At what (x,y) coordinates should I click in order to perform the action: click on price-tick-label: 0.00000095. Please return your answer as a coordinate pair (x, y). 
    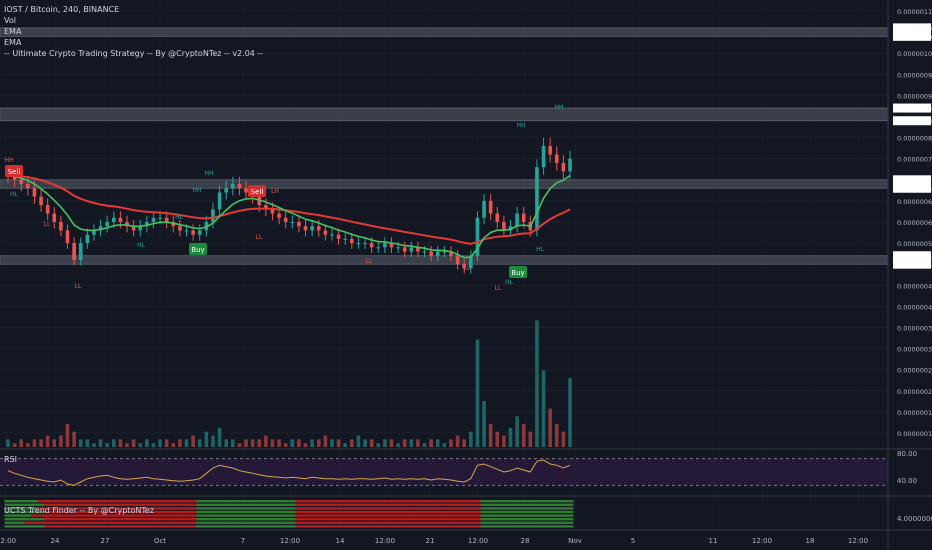
    Looking at the image, I should click on (914, 75).